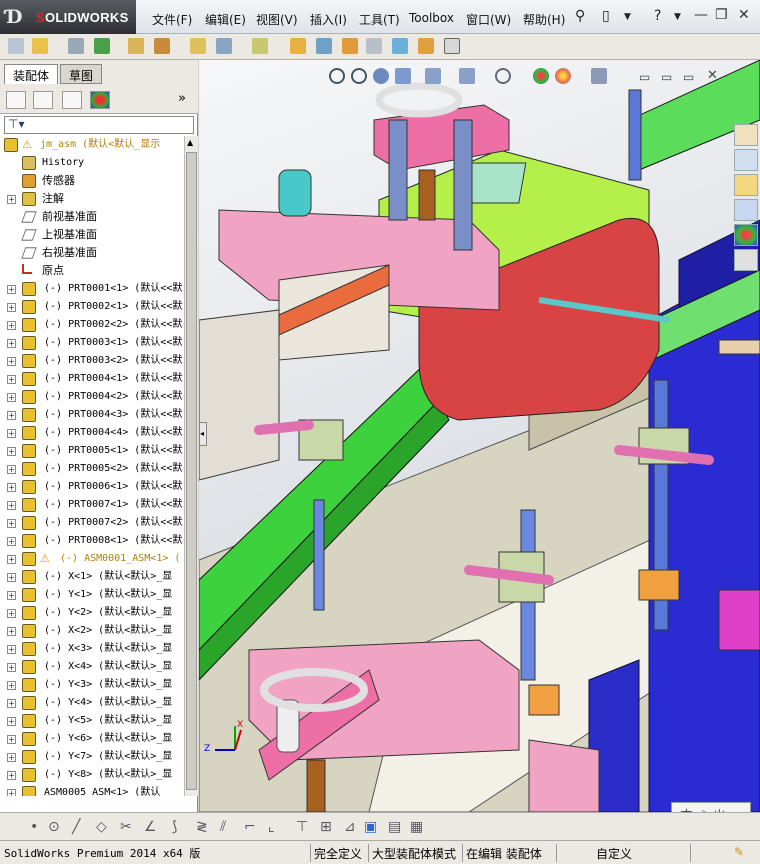 The image size is (760, 864). What do you see at coordinates (16, 100) in the screenshot?
I see `feature-manager-icon` at bounding box center [16, 100].